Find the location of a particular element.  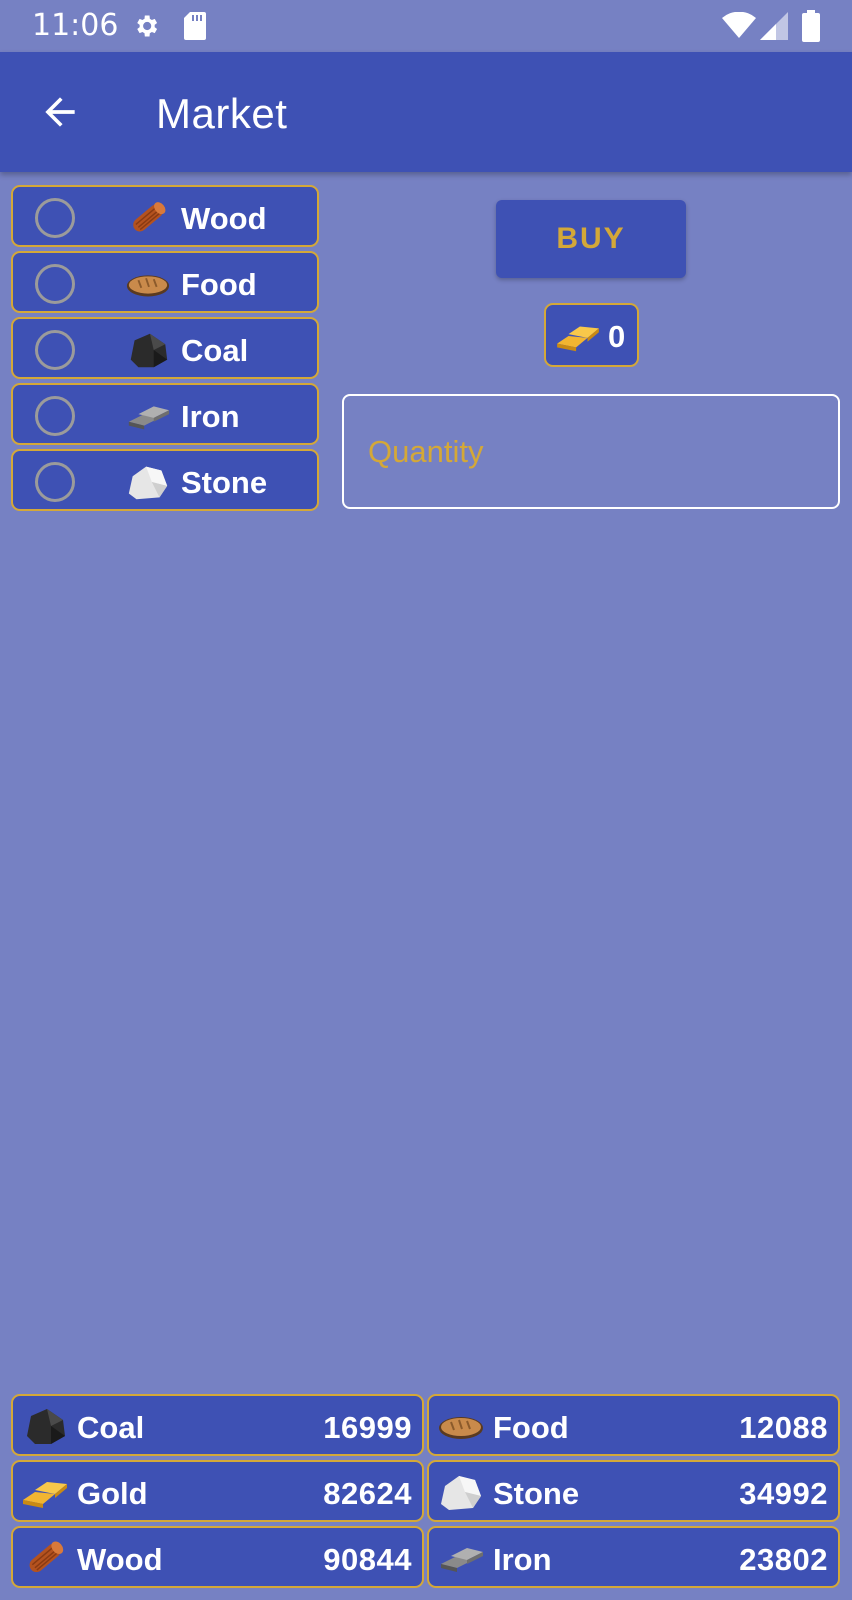

page-title: Market is located at coordinates (222, 113).